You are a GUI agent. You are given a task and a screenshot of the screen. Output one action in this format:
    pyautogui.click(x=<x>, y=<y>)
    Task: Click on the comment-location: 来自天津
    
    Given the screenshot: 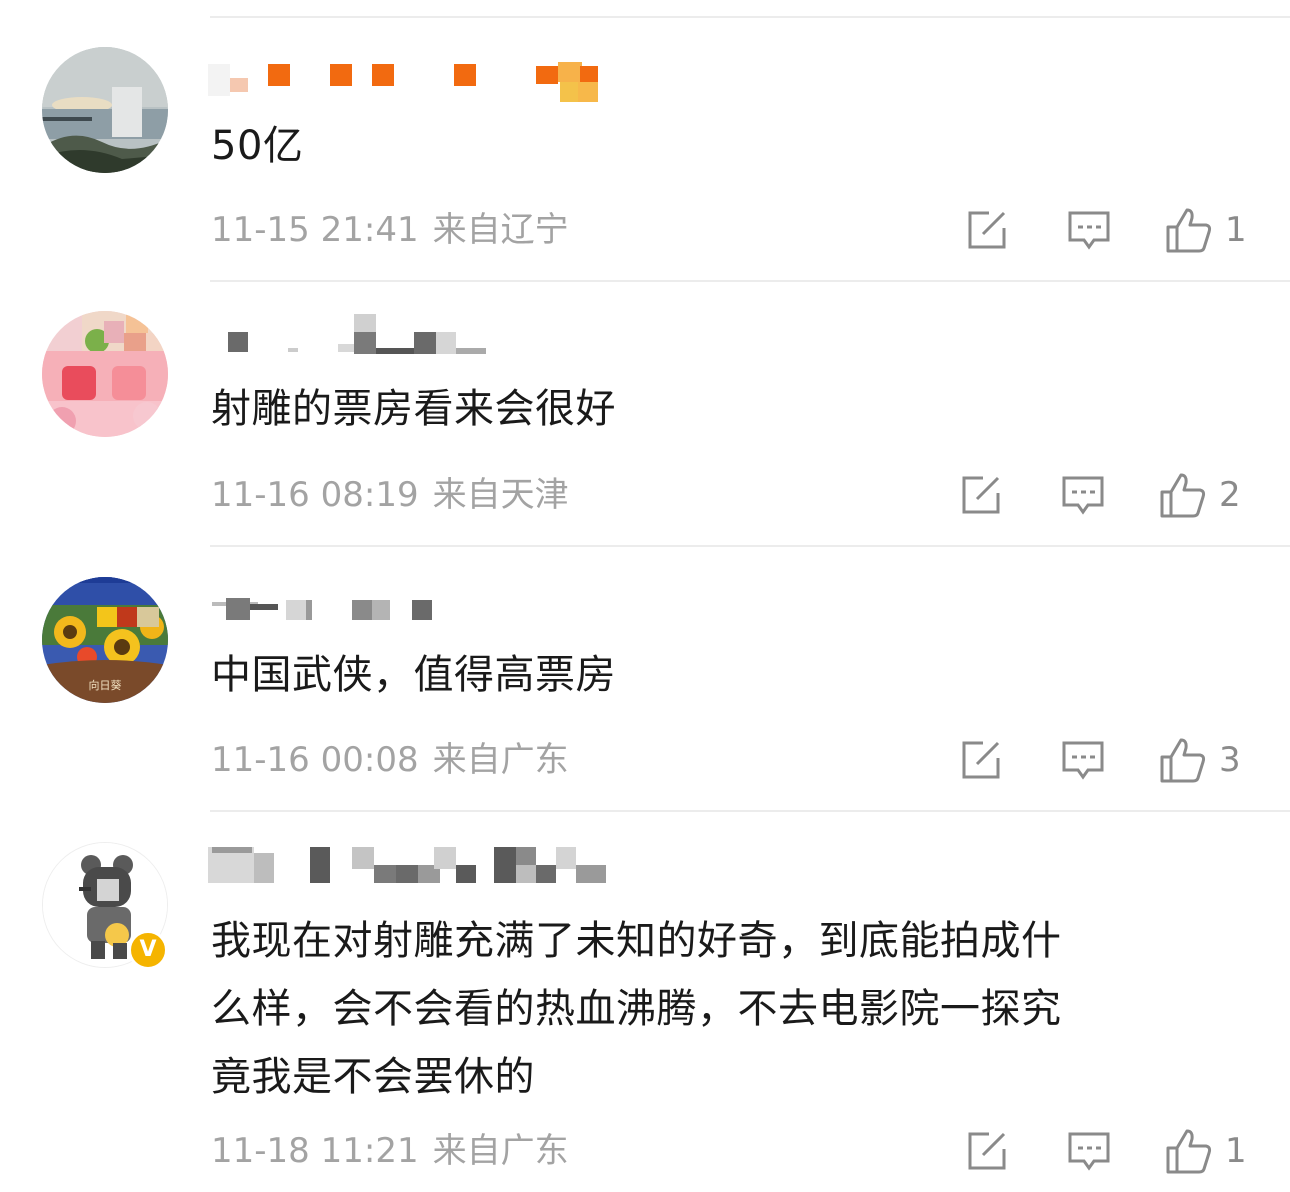 What is the action you would take?
    pyautogui.click(x=500, y=495)
    